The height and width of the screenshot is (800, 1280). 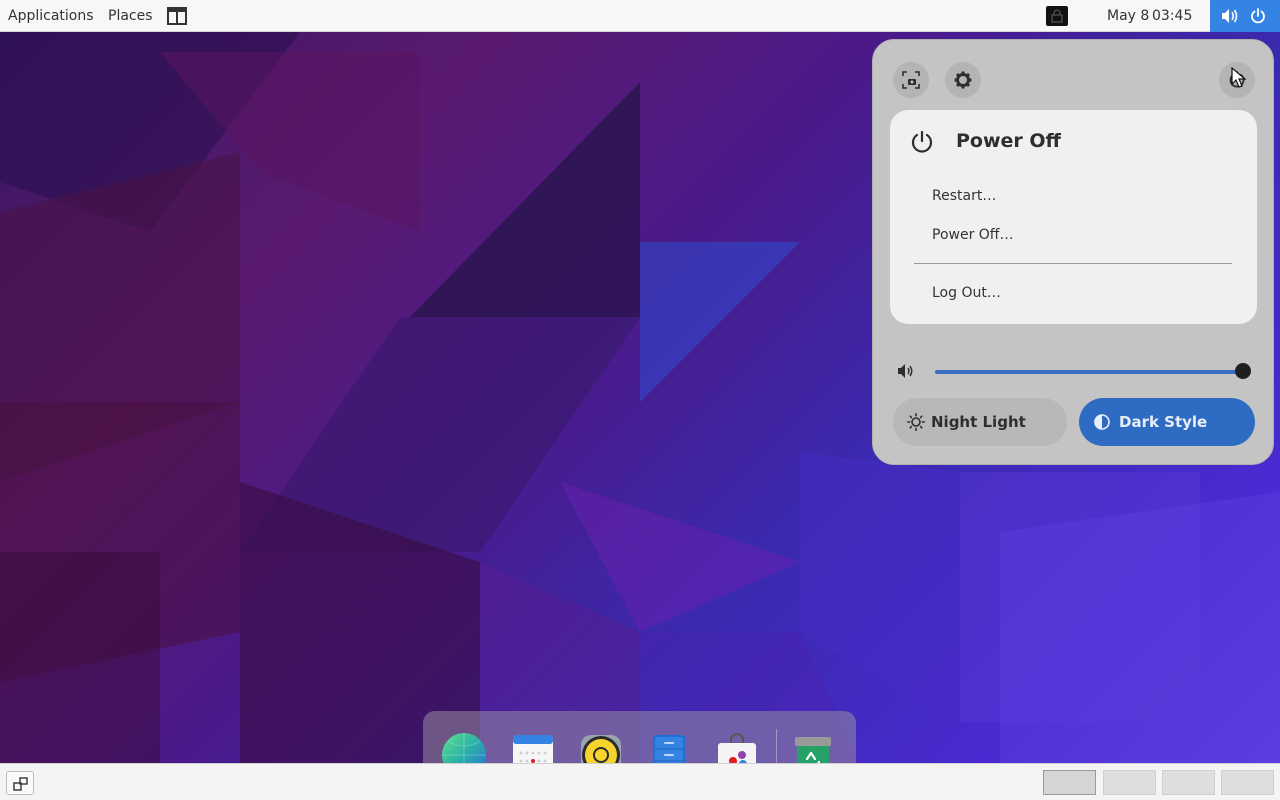 What do you see at coordinates (1230, 16) in the screenshot?
I see `volume-icon` at bounding box center [1230, 16].